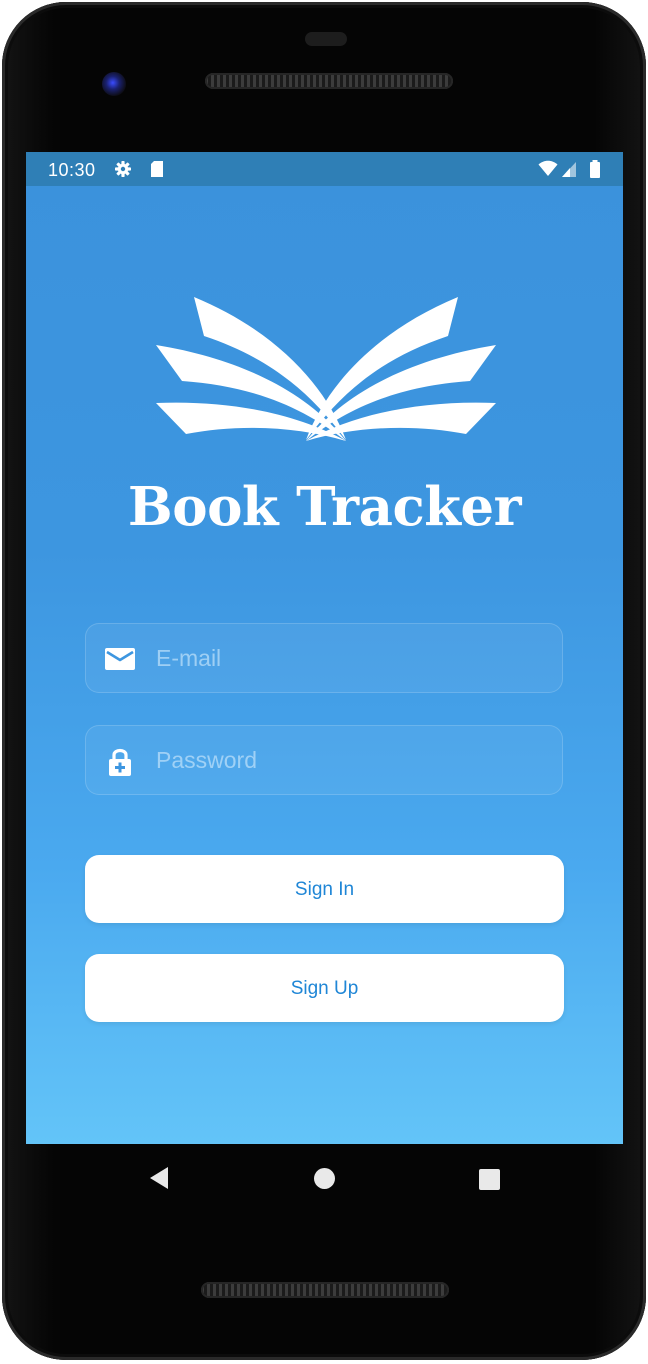  Describe the element at coordinates (324, 1178) in the screenshot. I see `home-icon` at that location.